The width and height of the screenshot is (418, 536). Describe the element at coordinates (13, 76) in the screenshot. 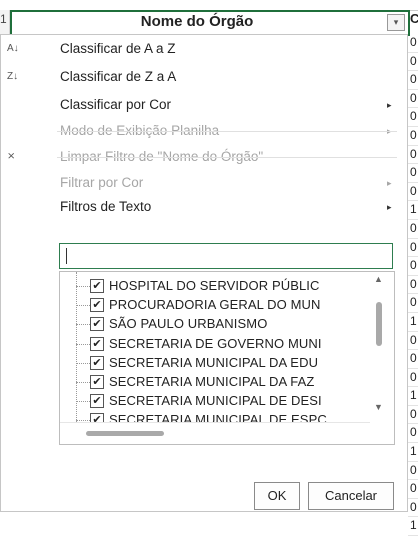

I see `sort-descending-icon: Z↓` at that location.